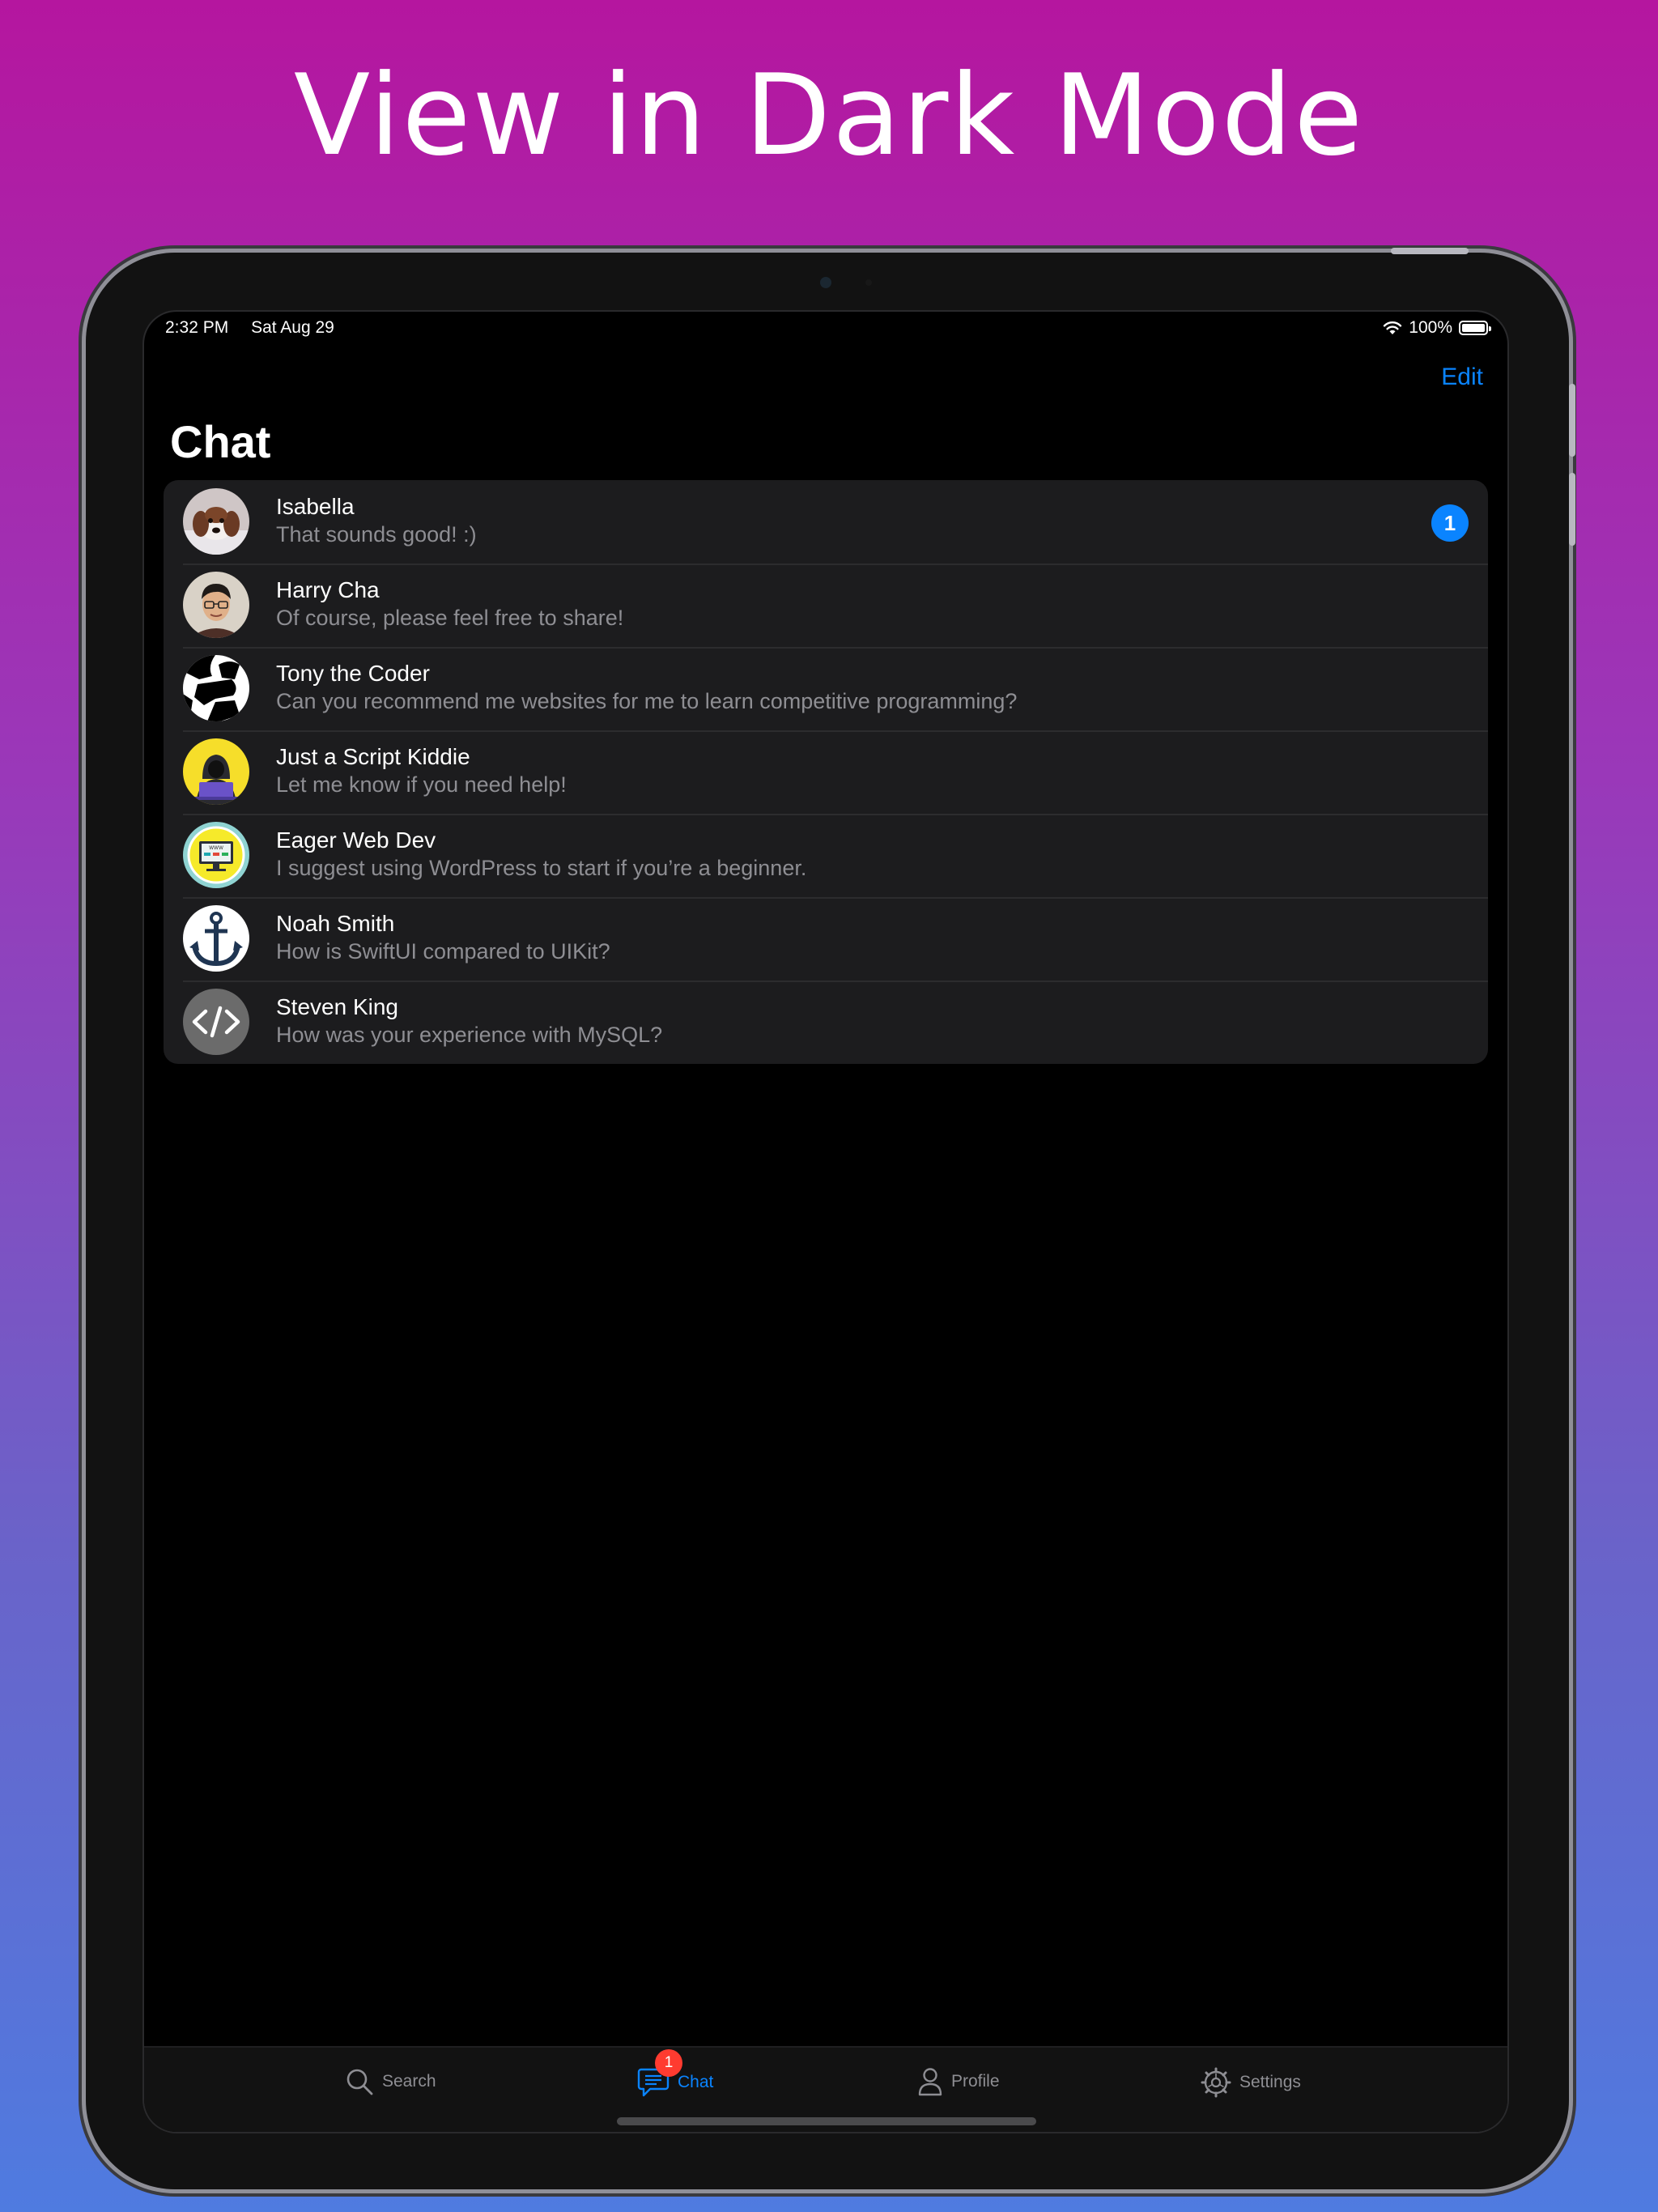 Image resolution: width=1658 pixels, height=2212 pixels. I want to click on edit-button: Edit, so click(1462, 378).